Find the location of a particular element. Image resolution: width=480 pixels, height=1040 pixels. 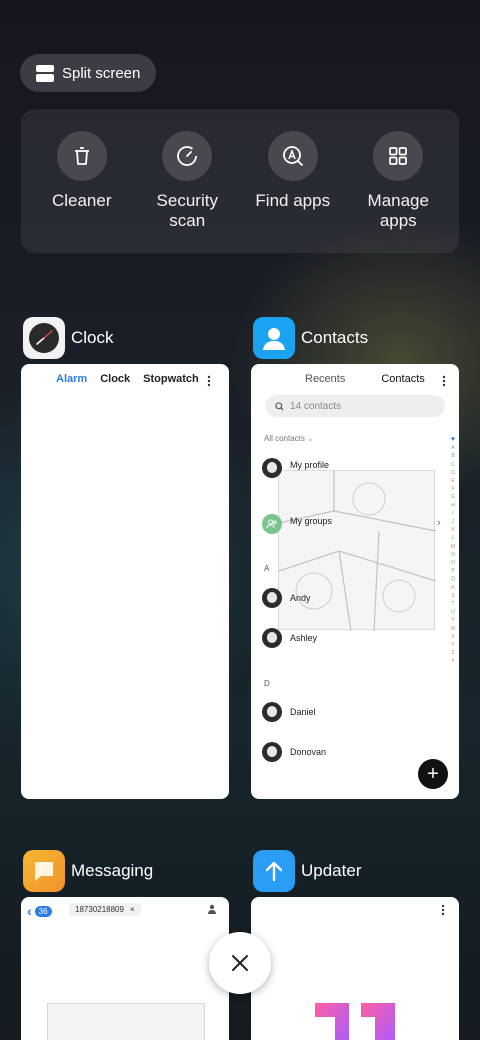

back-button: ‹ 36 is located at coordinates (39, 911).